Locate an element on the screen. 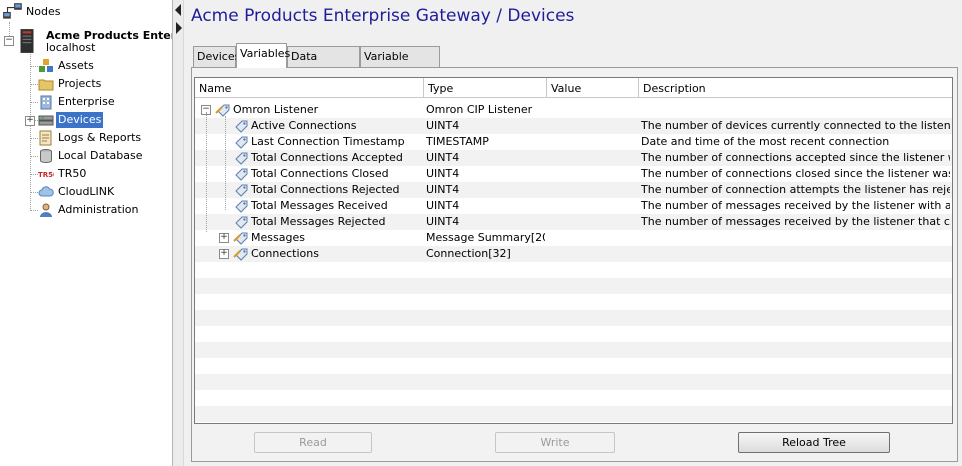 Image resolution: width=962 pixels, height=466 pixels. log-icon is located at coordinates (45, 138).